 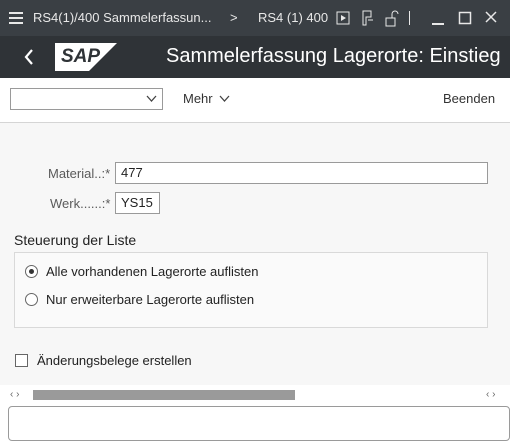 I want to click on radio-label-extendable: Nur erweiterbare Lagerorte auflisten, so click(x=150, y=299).